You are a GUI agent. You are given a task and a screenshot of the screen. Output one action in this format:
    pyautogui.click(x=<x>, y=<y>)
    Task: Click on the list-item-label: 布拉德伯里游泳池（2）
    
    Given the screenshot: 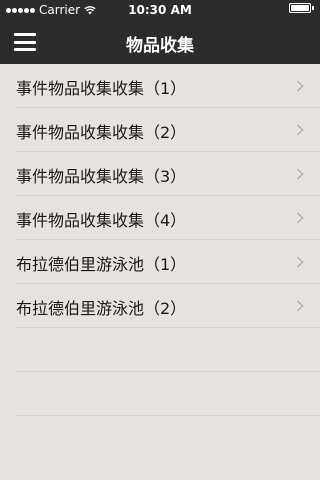 What is the action you would take?
    pyautogui.click(x=101, y=308)
    